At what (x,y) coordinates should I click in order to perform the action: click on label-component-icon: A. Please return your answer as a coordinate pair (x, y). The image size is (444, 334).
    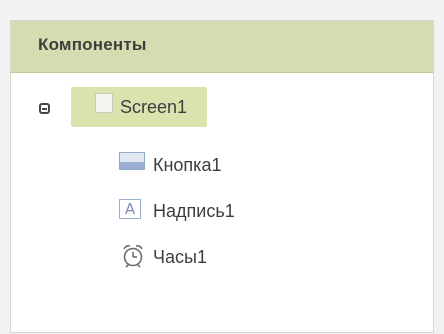
    Looking at the image, I should click on (130, 209).